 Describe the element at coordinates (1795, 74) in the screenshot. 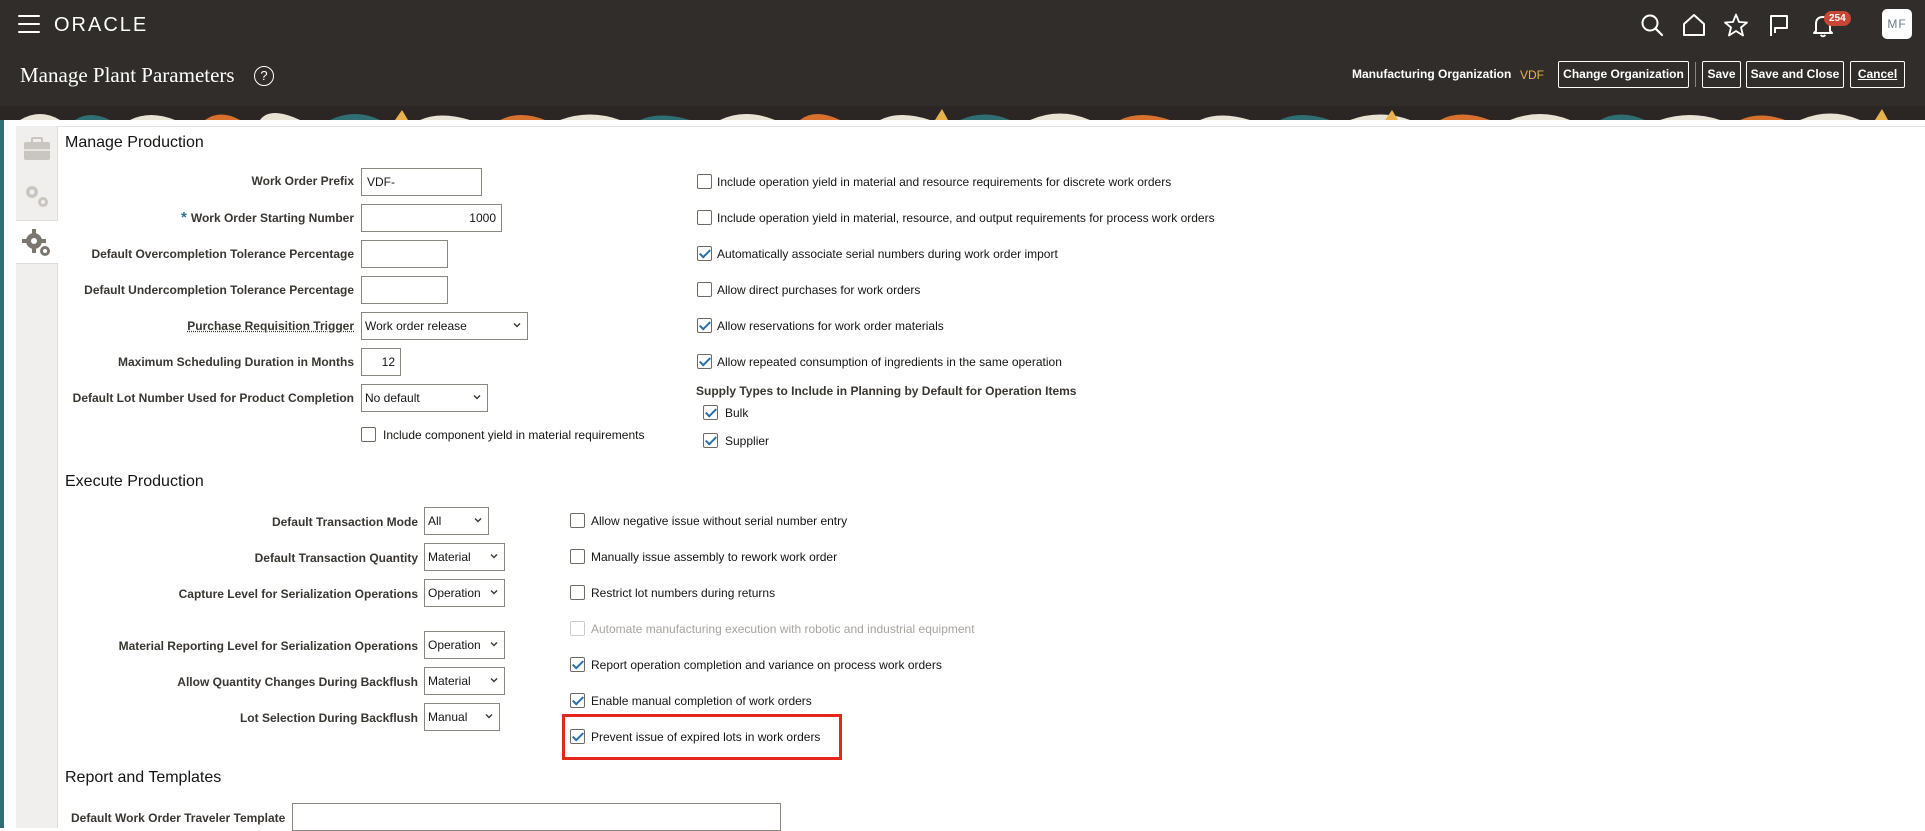

I see `save-and-close-button: Save and Close` at that location.